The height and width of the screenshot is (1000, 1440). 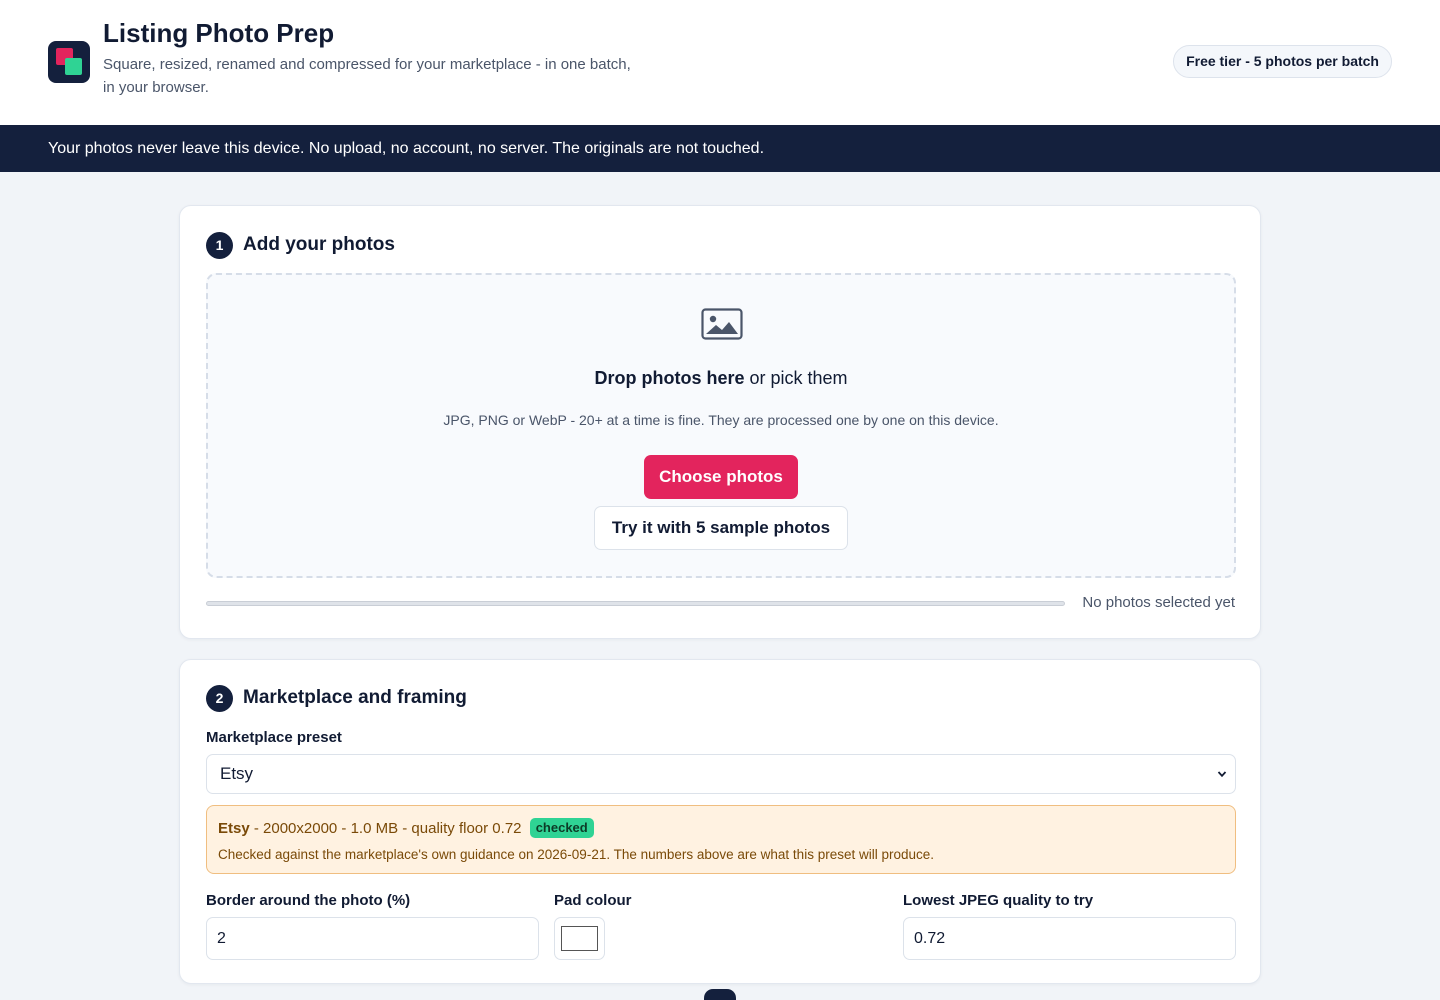 I want to click on preset-label: Marketplace preset, so click(x=274, y=737).